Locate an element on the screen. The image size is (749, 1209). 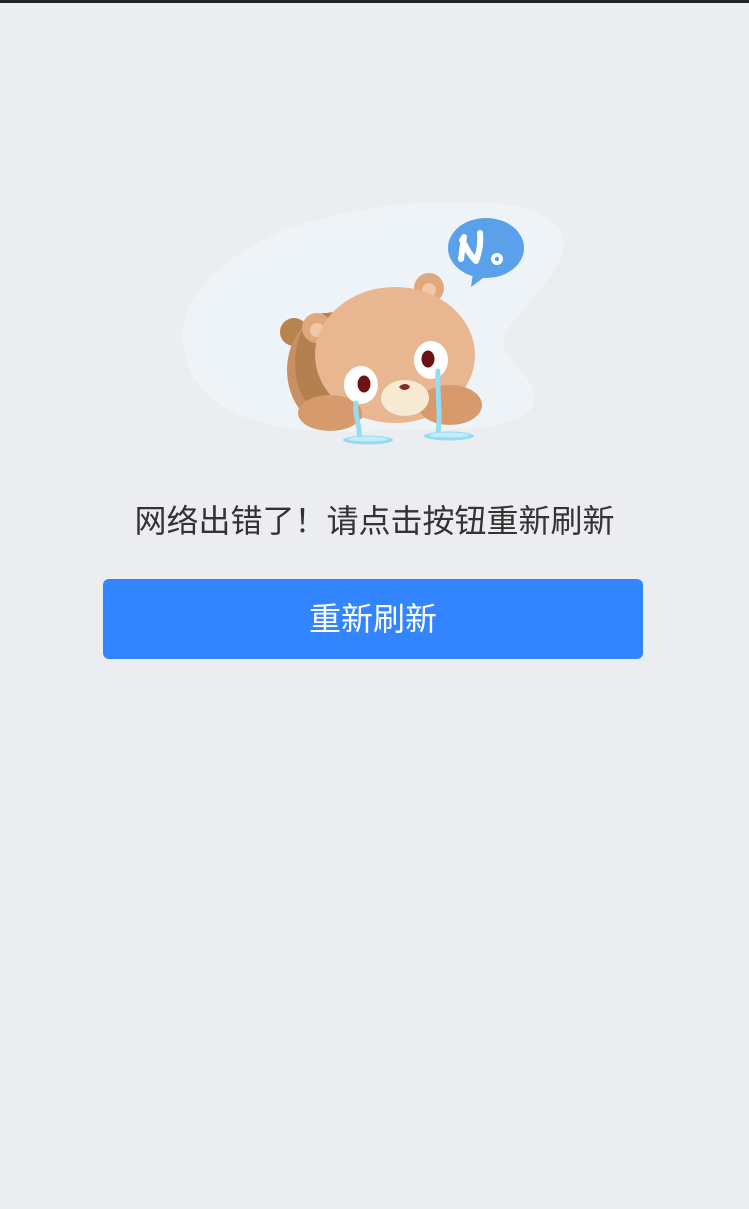
status-bar is located at coordinates (374, 1).